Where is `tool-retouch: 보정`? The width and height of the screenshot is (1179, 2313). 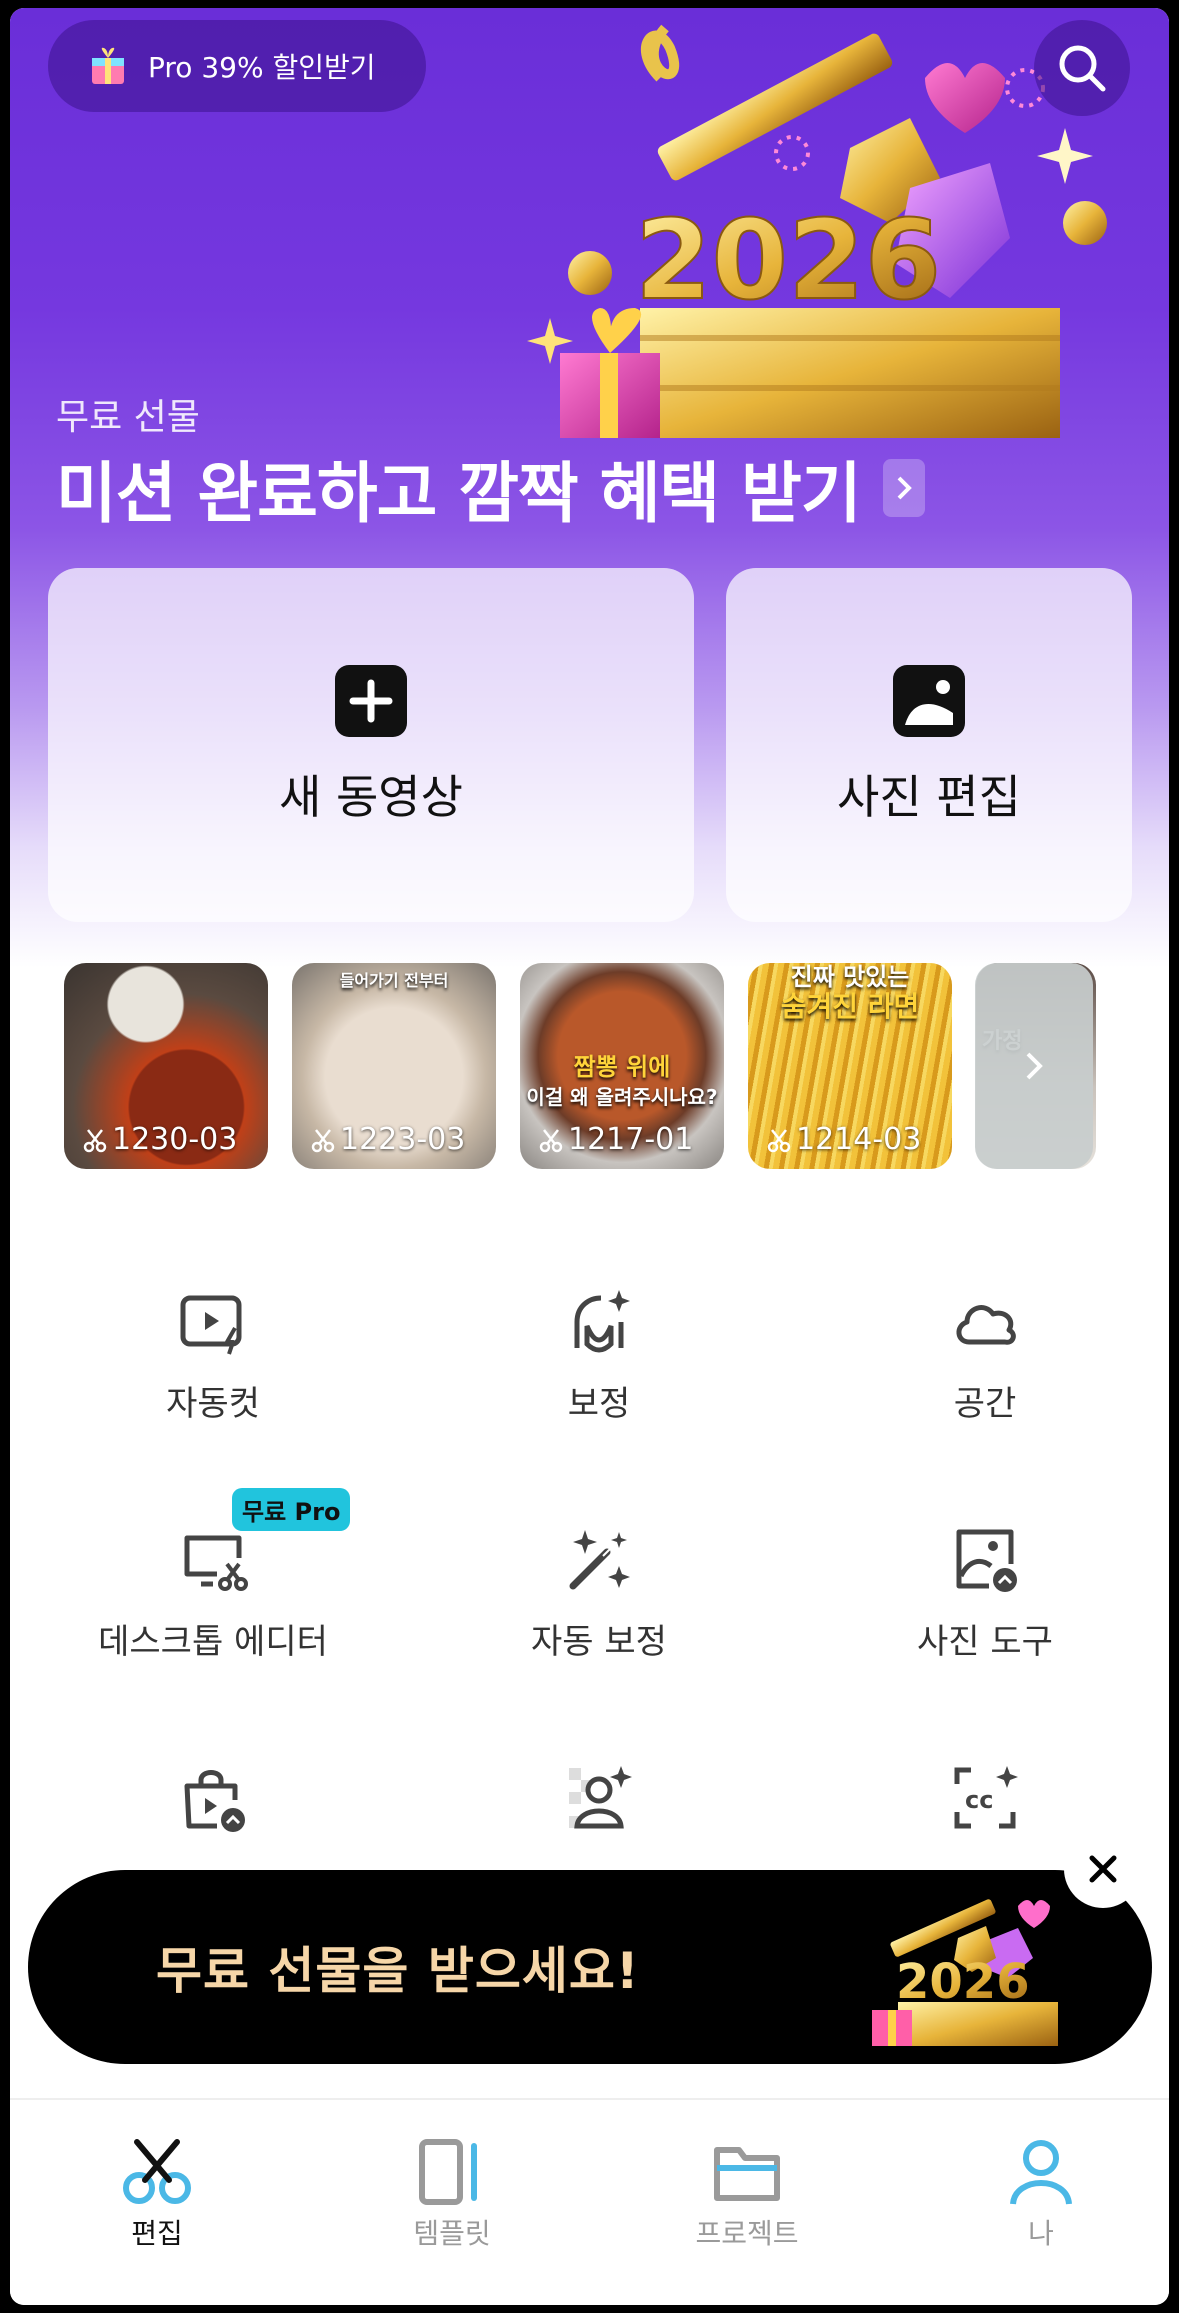 tool-retouch: 보정 is located at coordinates (599, 1361).